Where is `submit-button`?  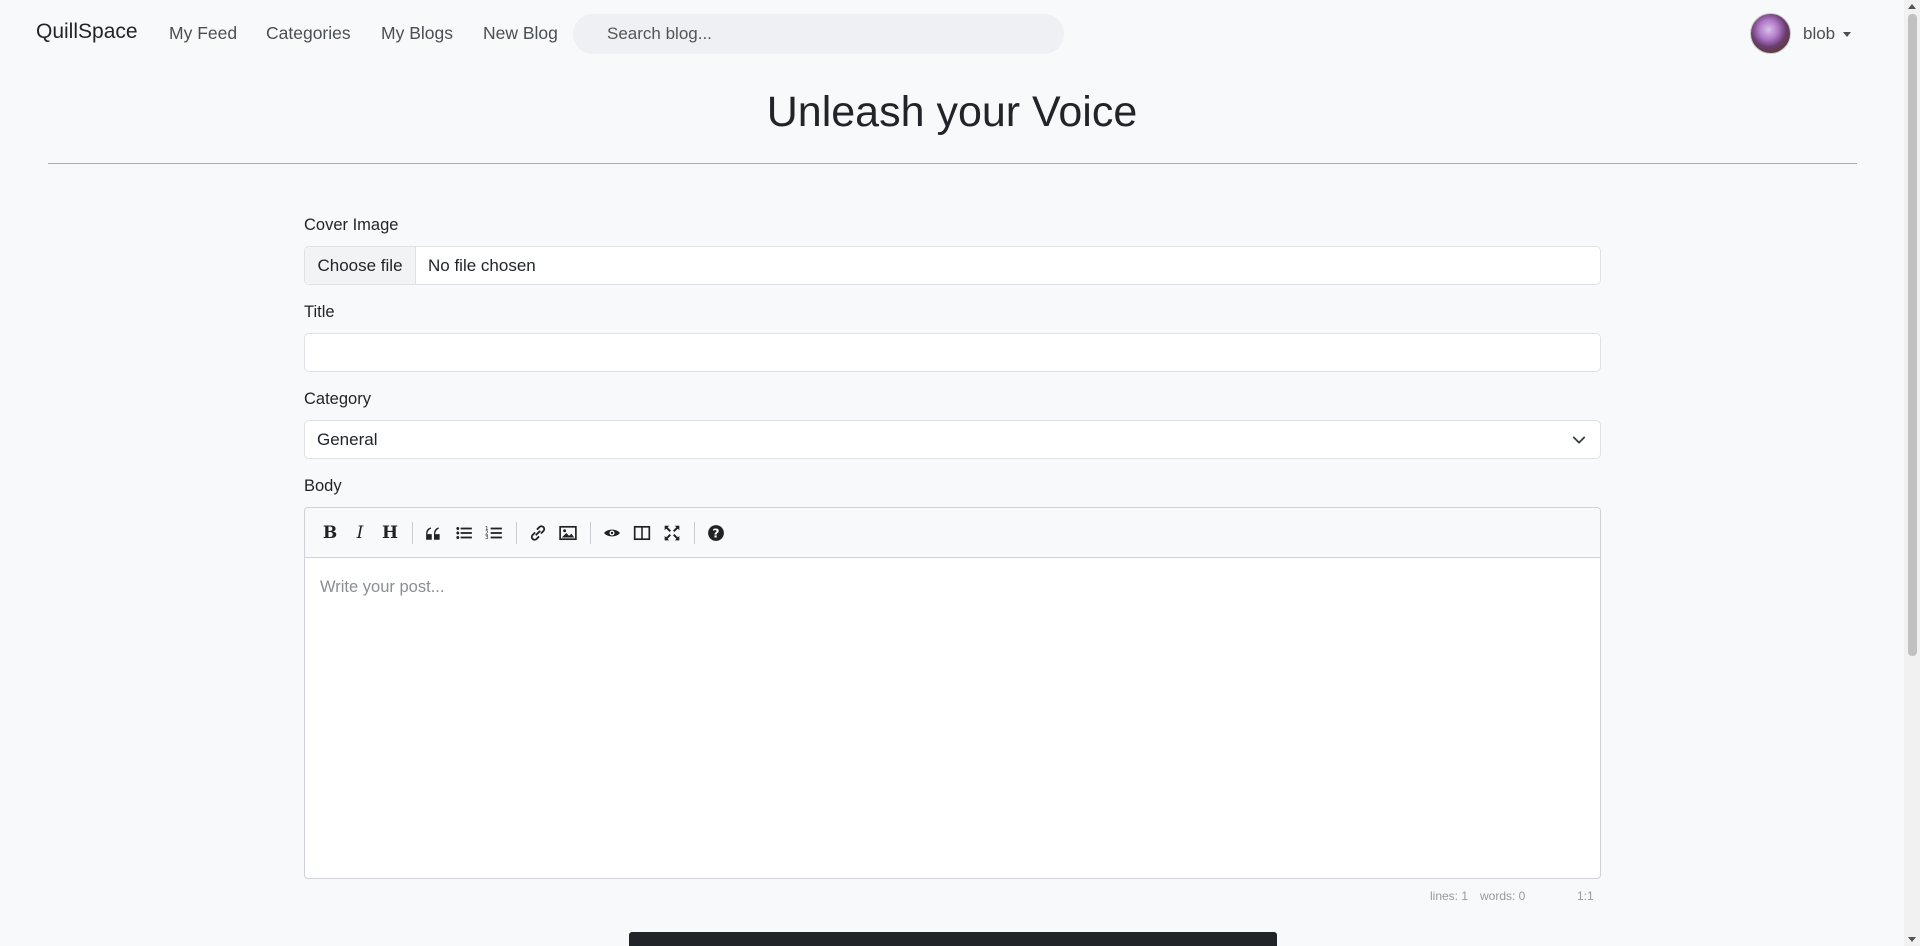
submit-button is located at coordinates (953, 939).